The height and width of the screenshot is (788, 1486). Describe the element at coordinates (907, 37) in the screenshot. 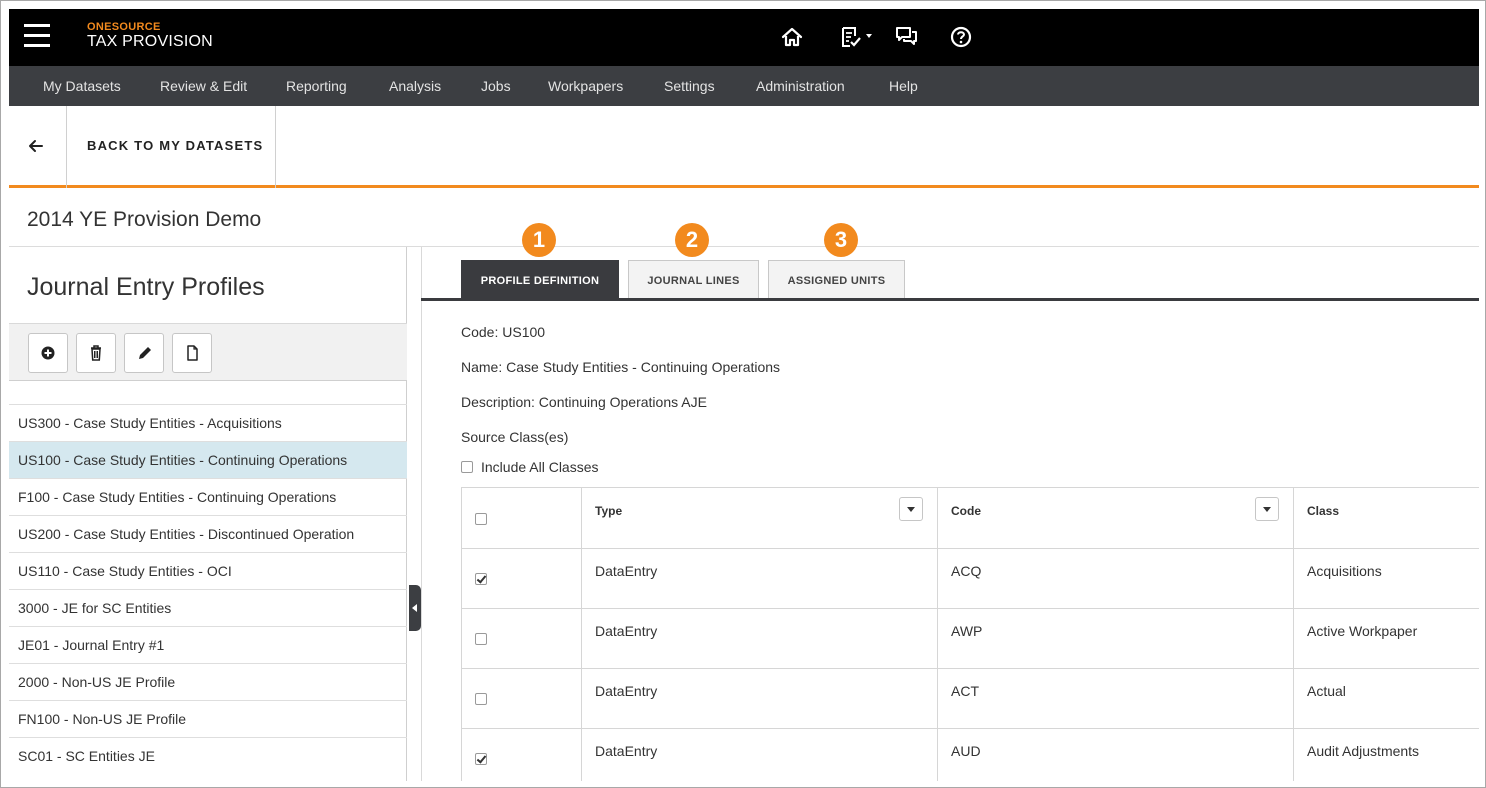

I see `chat-icon` at that location.